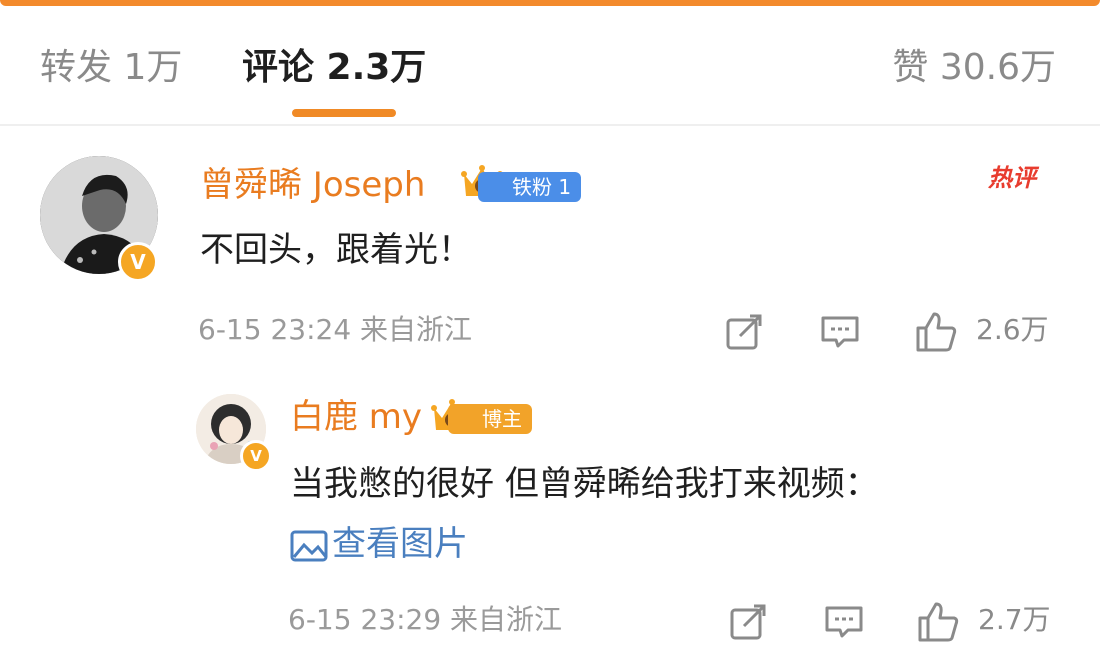 Image resolution: width=1100 pixels, height=662 pixels. Describe the element at coordinates (400, 544) in the screenshot. I see `view-image-label: 查看图片` at that location.